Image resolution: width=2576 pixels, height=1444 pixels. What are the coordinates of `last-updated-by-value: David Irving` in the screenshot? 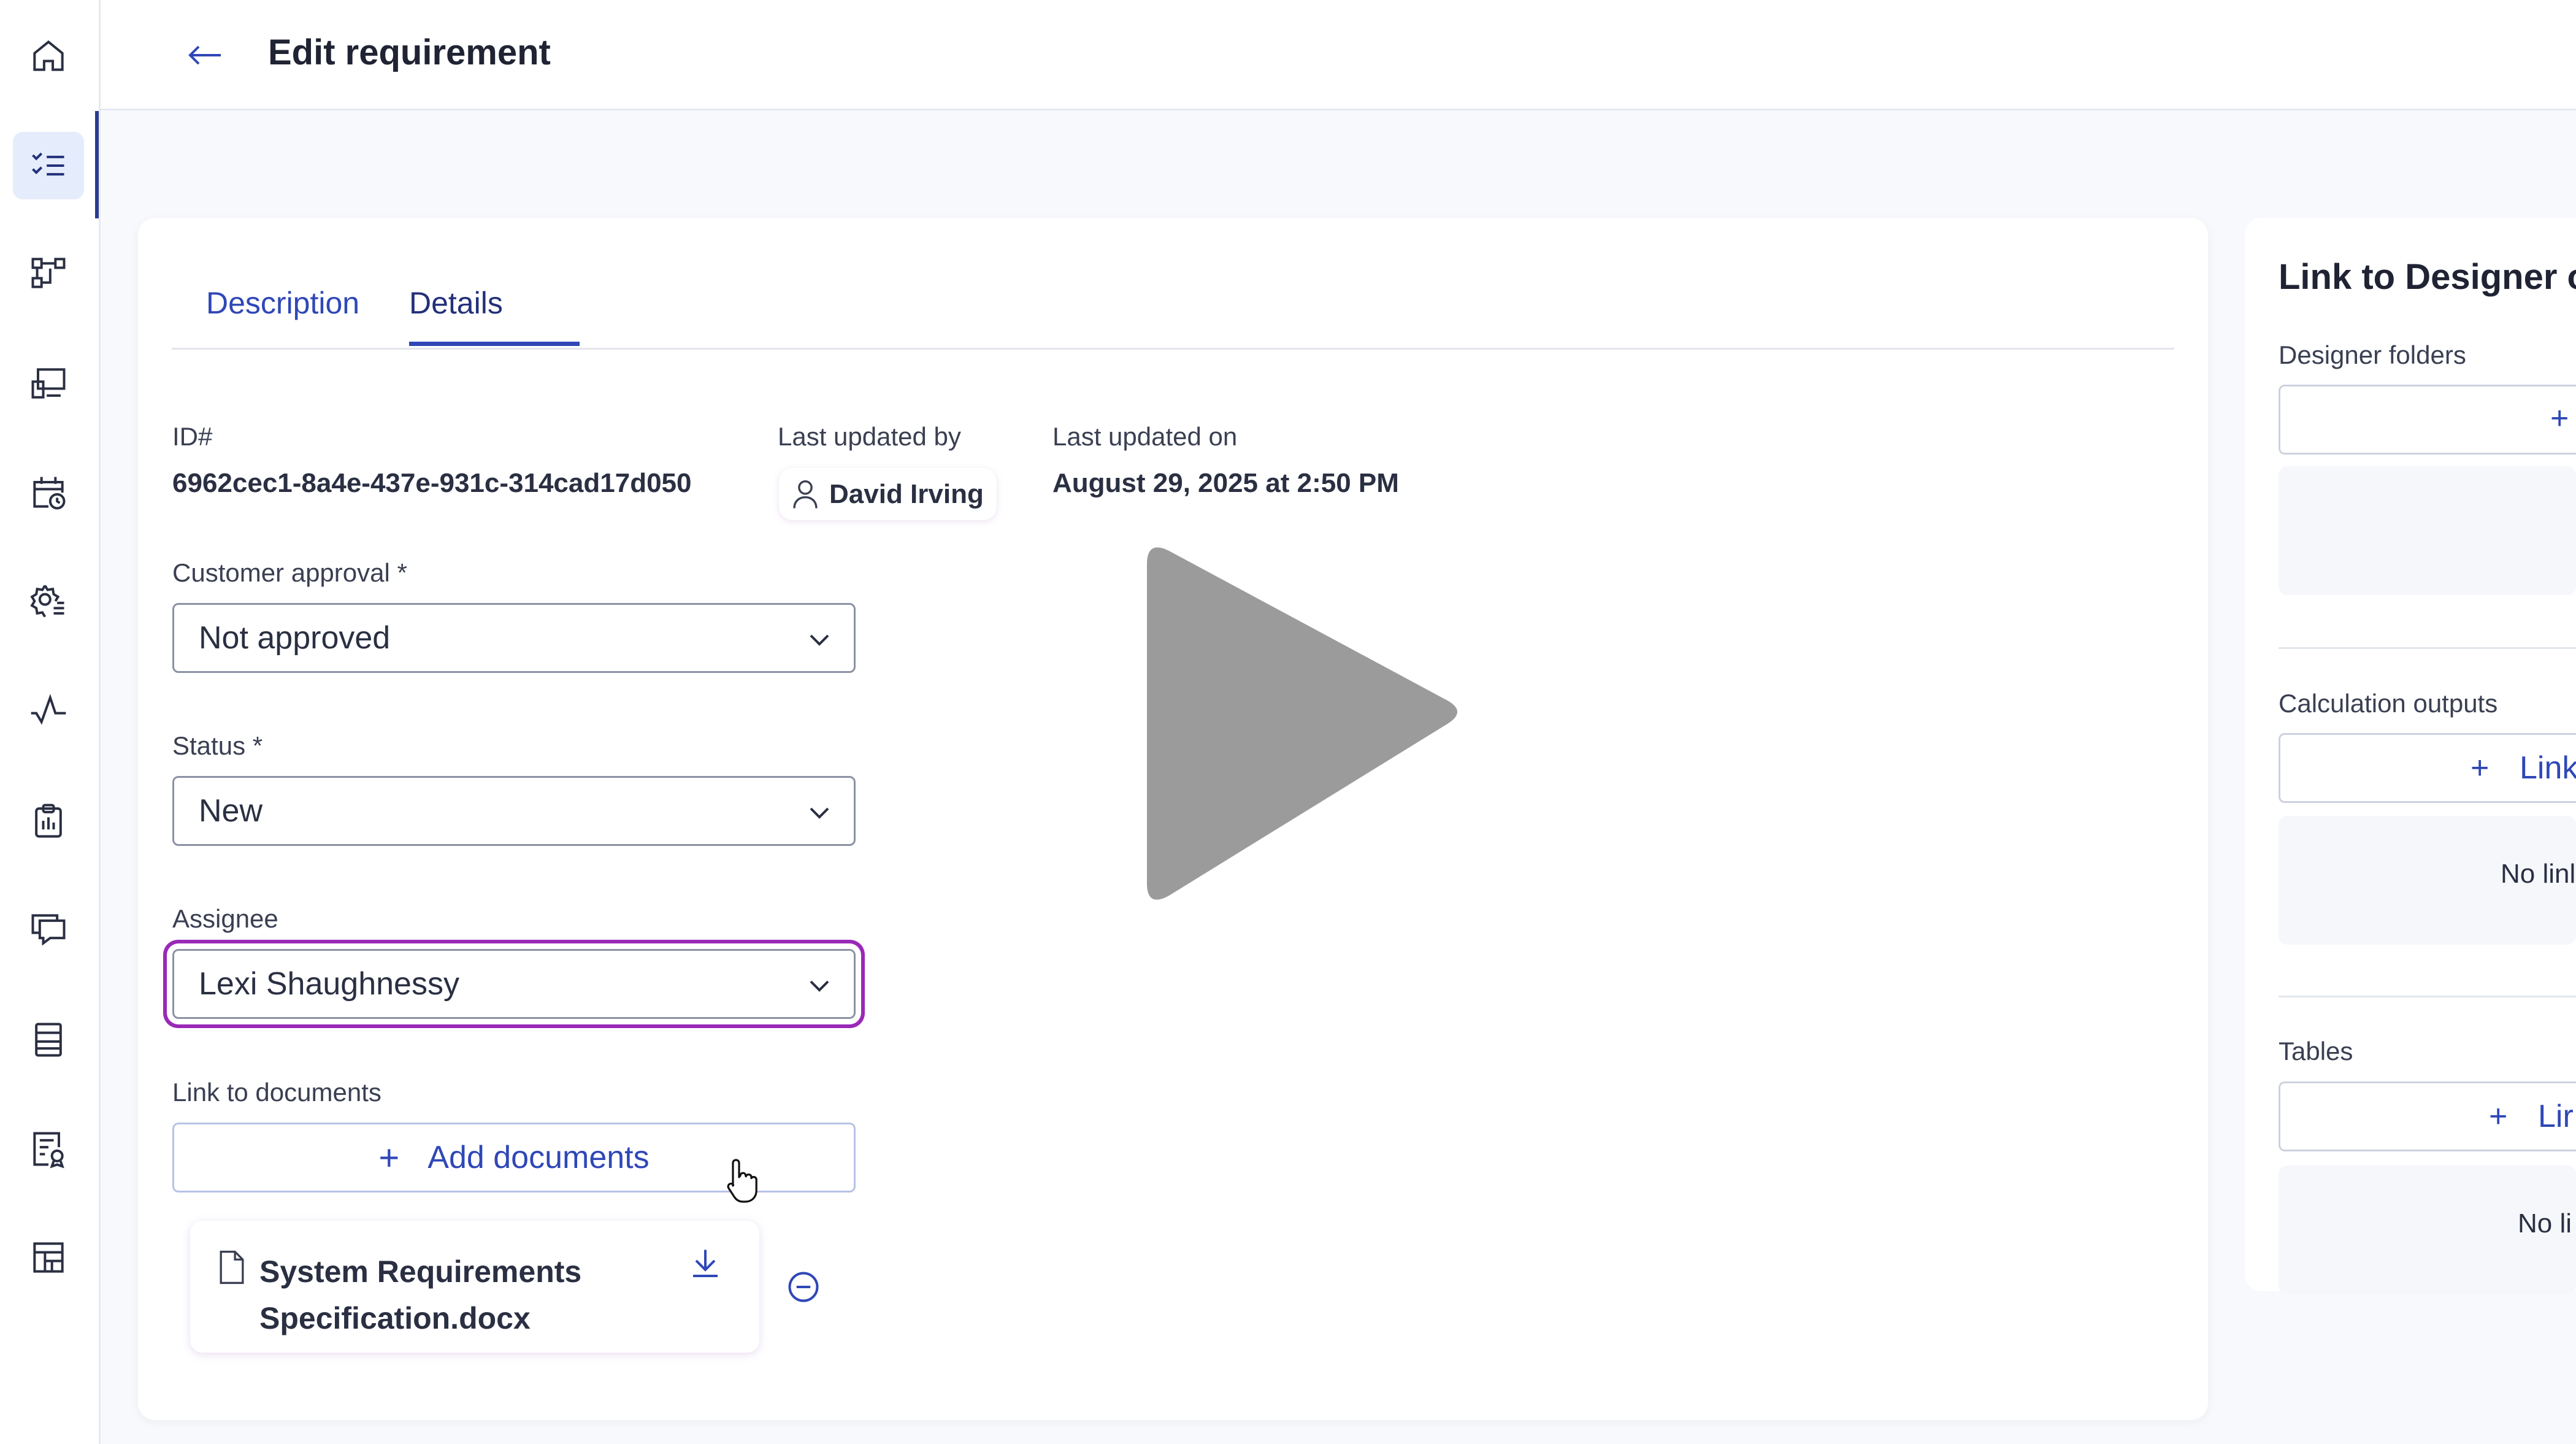 It's located at (906, 493).